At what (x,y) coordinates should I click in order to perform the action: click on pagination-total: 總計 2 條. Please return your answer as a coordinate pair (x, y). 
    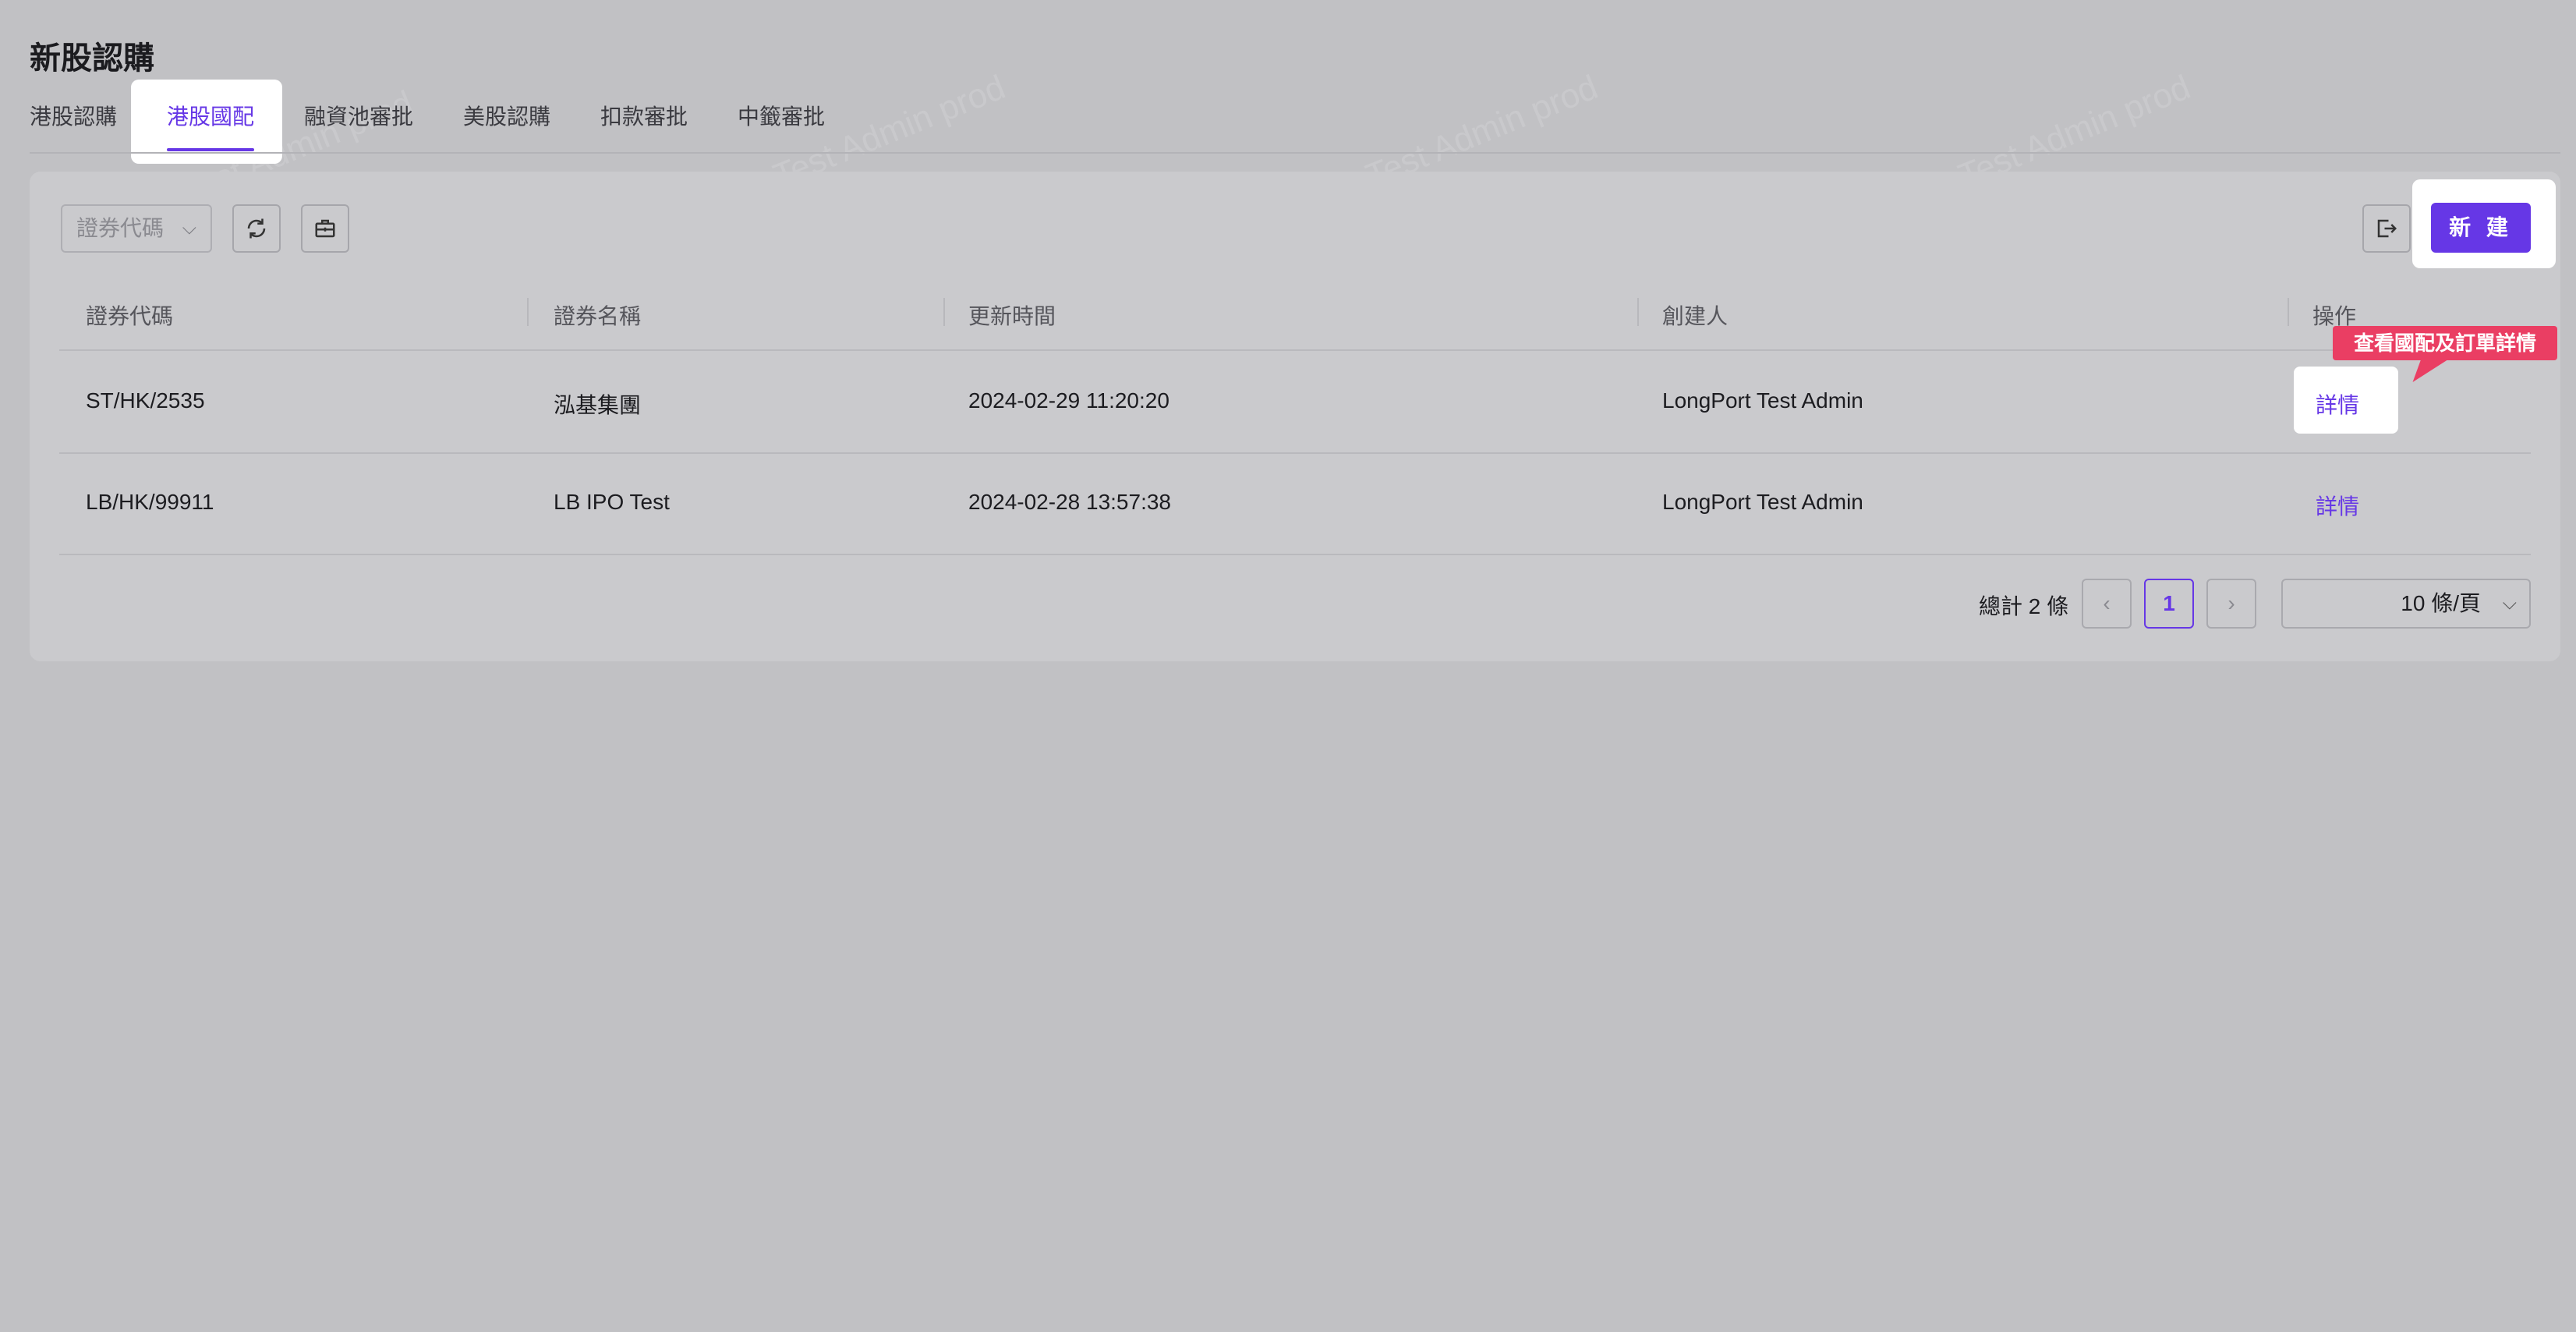
    Looking at the image, I should click on (2024, 606).